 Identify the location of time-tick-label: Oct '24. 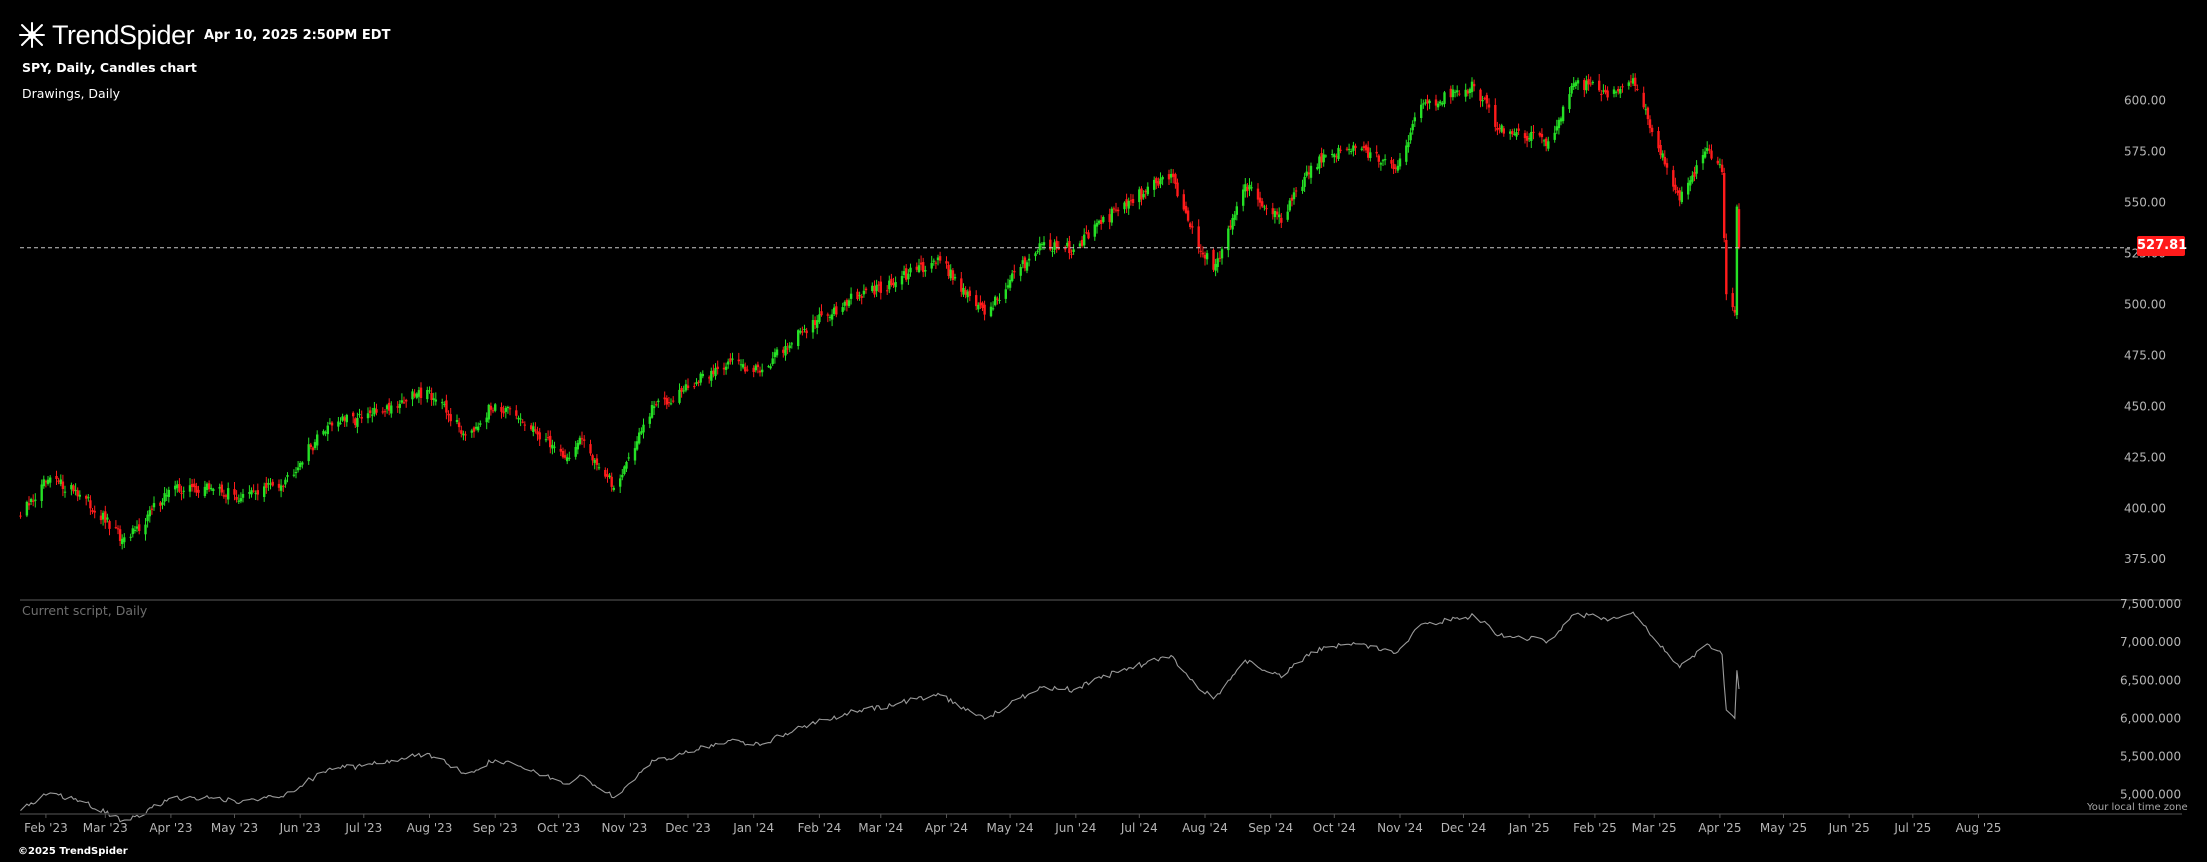
(1334, 828).